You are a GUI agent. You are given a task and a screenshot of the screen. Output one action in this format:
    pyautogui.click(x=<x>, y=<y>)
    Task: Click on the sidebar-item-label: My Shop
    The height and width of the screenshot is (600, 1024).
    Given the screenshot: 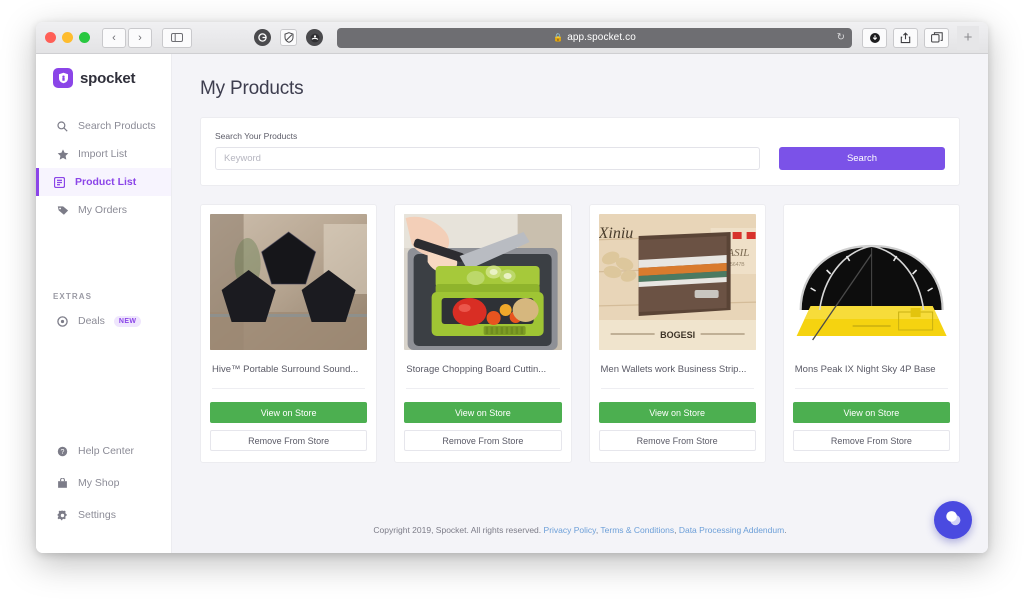 What is the action you would take?
    pyautogui.click(x=99, y=483)
    